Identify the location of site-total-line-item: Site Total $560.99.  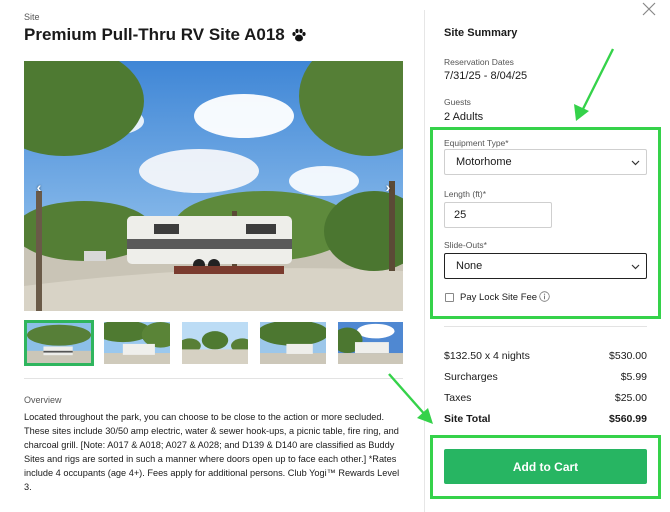
(545, 419).